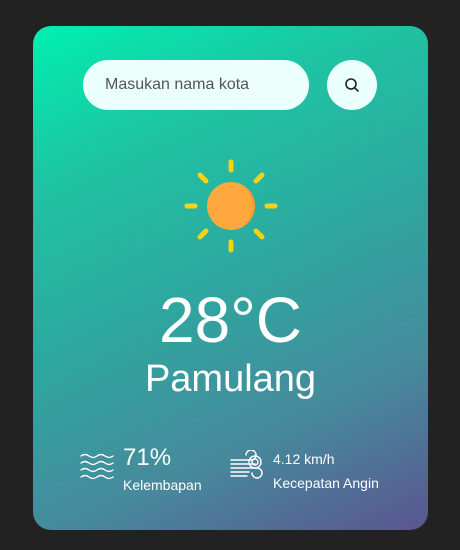 The image size is (460, 550). Describe the element at coordinates (97, 466) in the screenshot. I see `waves-icon` at that location.